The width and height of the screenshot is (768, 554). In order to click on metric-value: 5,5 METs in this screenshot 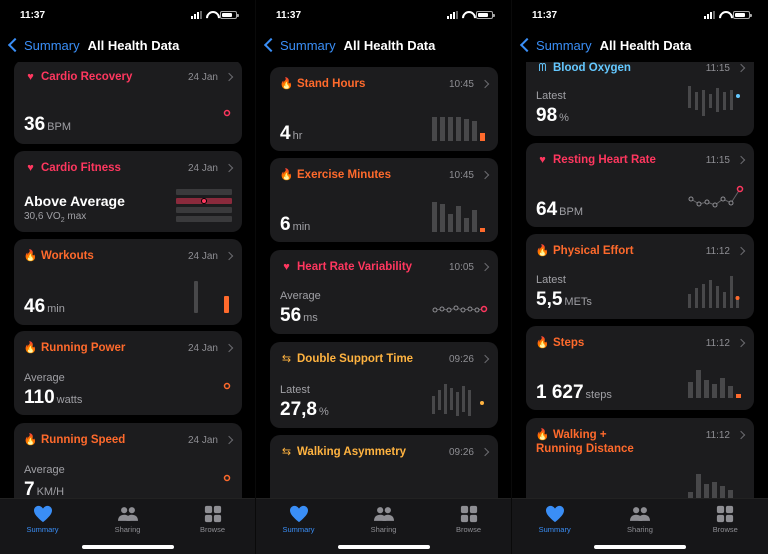, I will do `click(564, 299)`.